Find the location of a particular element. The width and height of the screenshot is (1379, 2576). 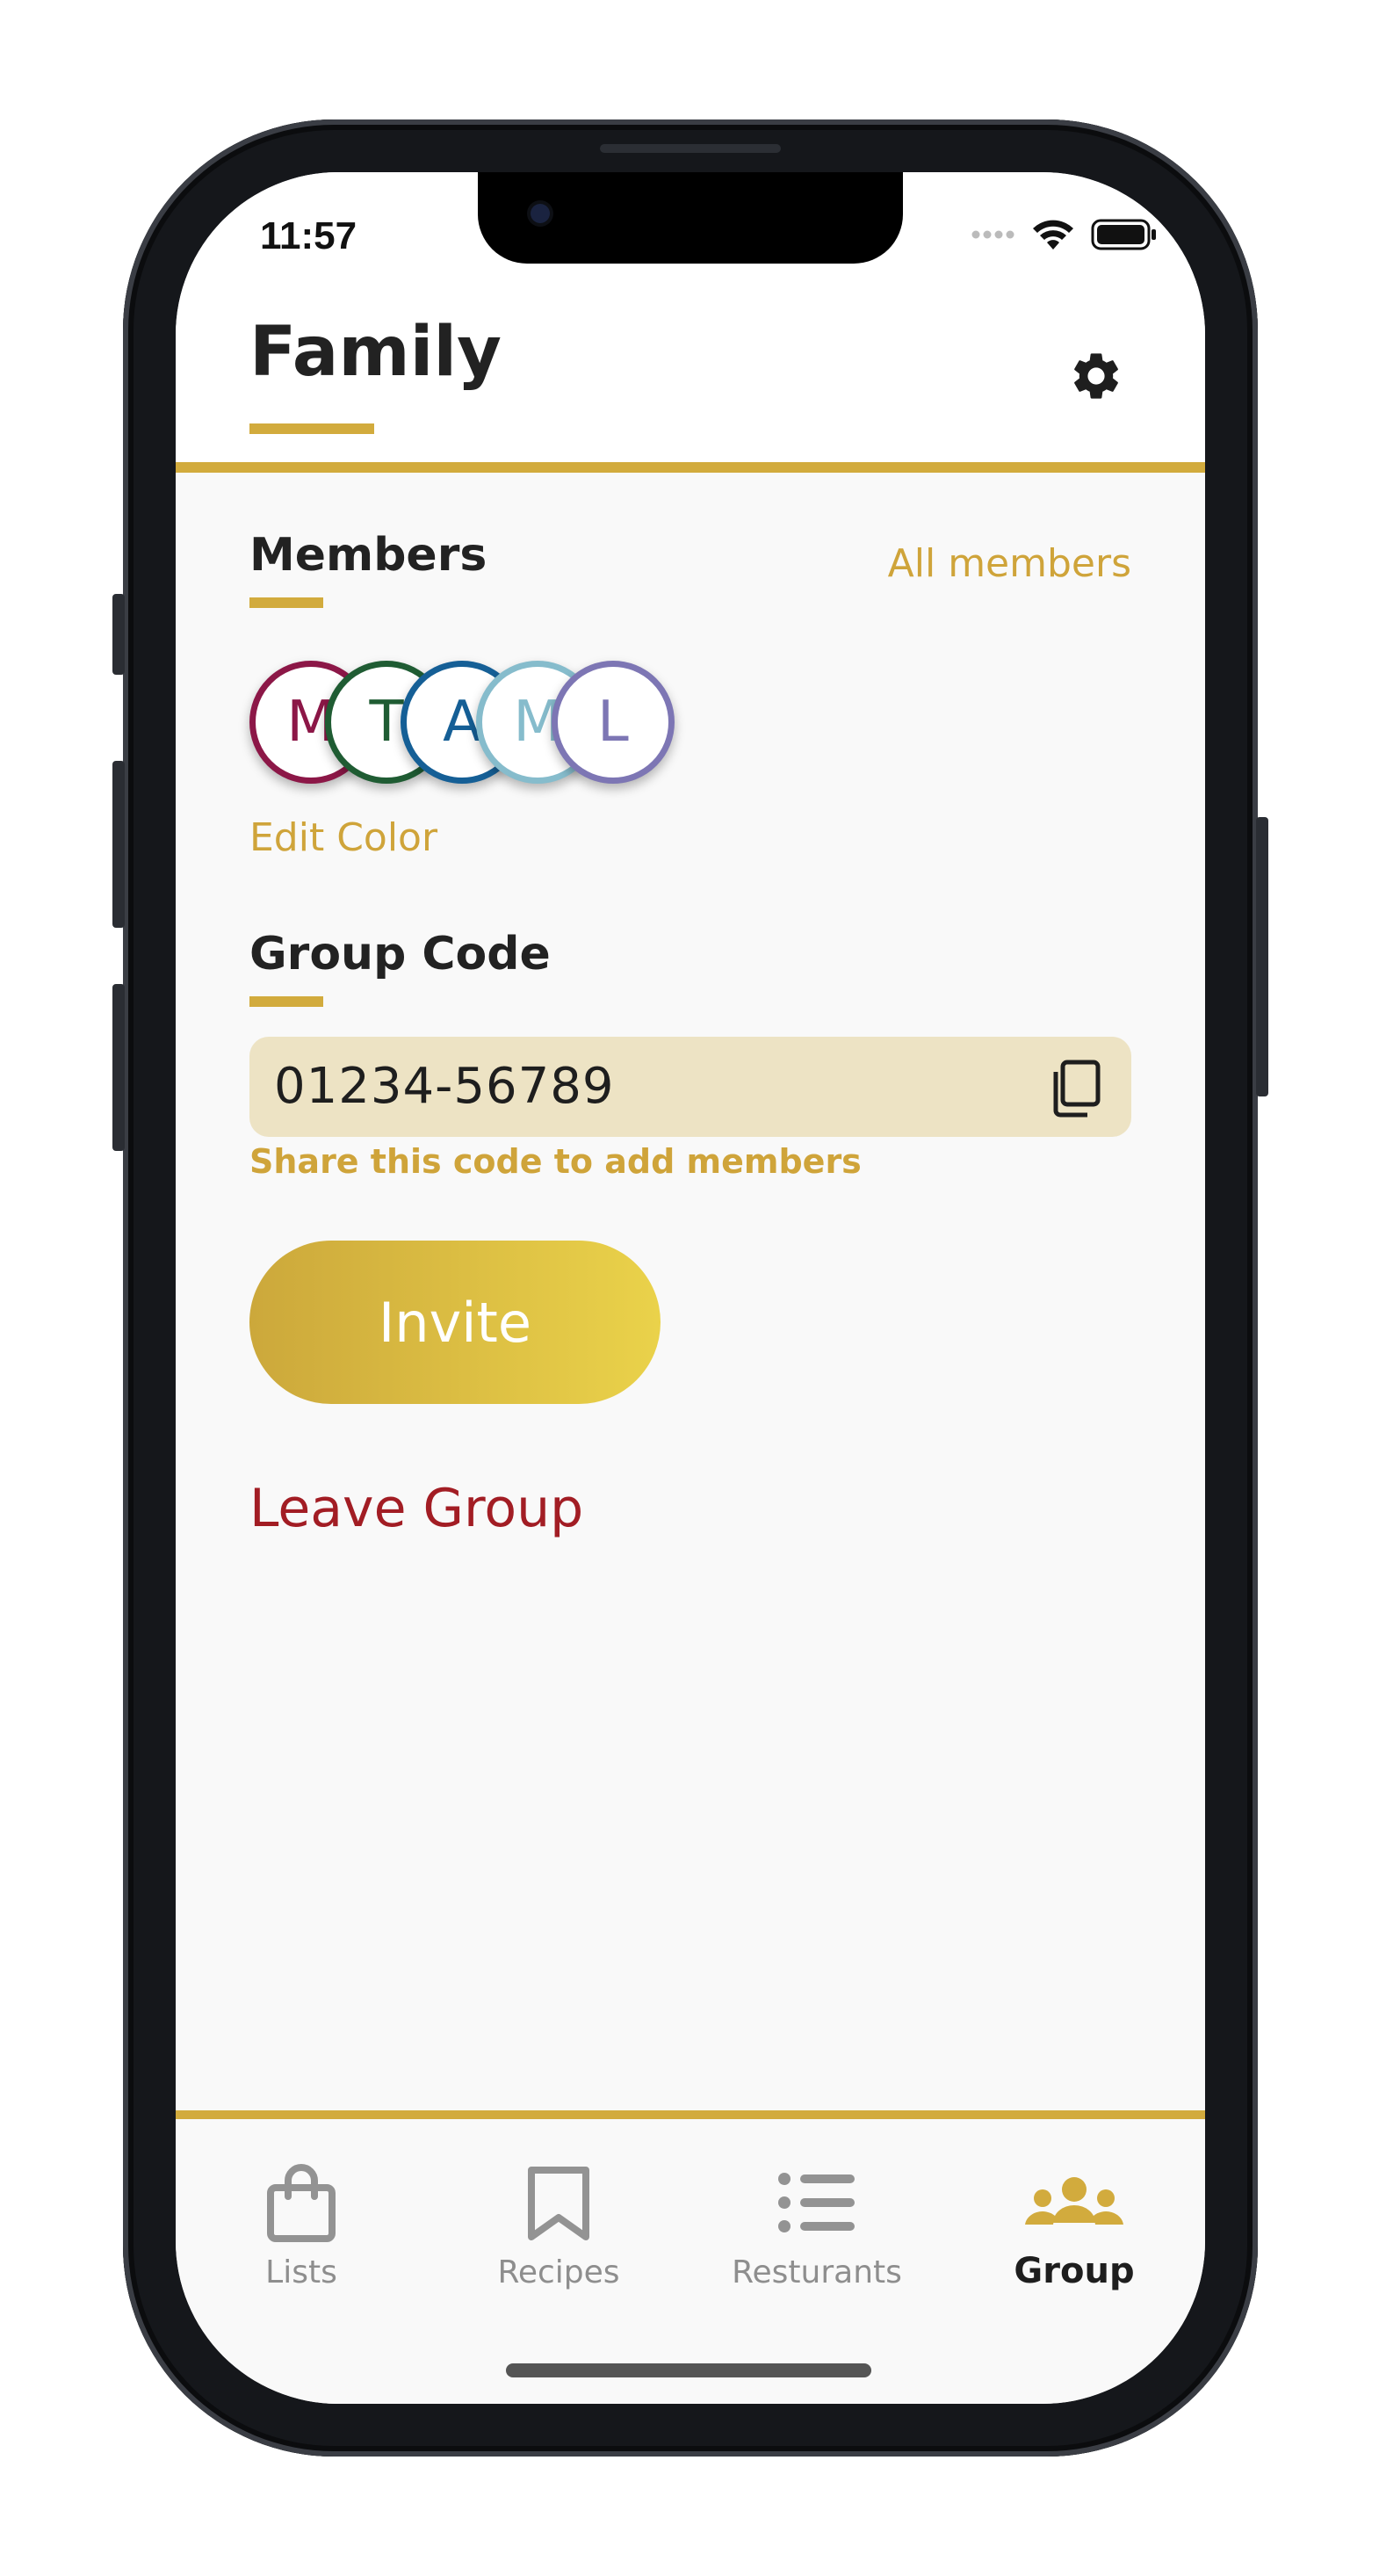

all-members-link: All members is located at coordinates (1010, 563).